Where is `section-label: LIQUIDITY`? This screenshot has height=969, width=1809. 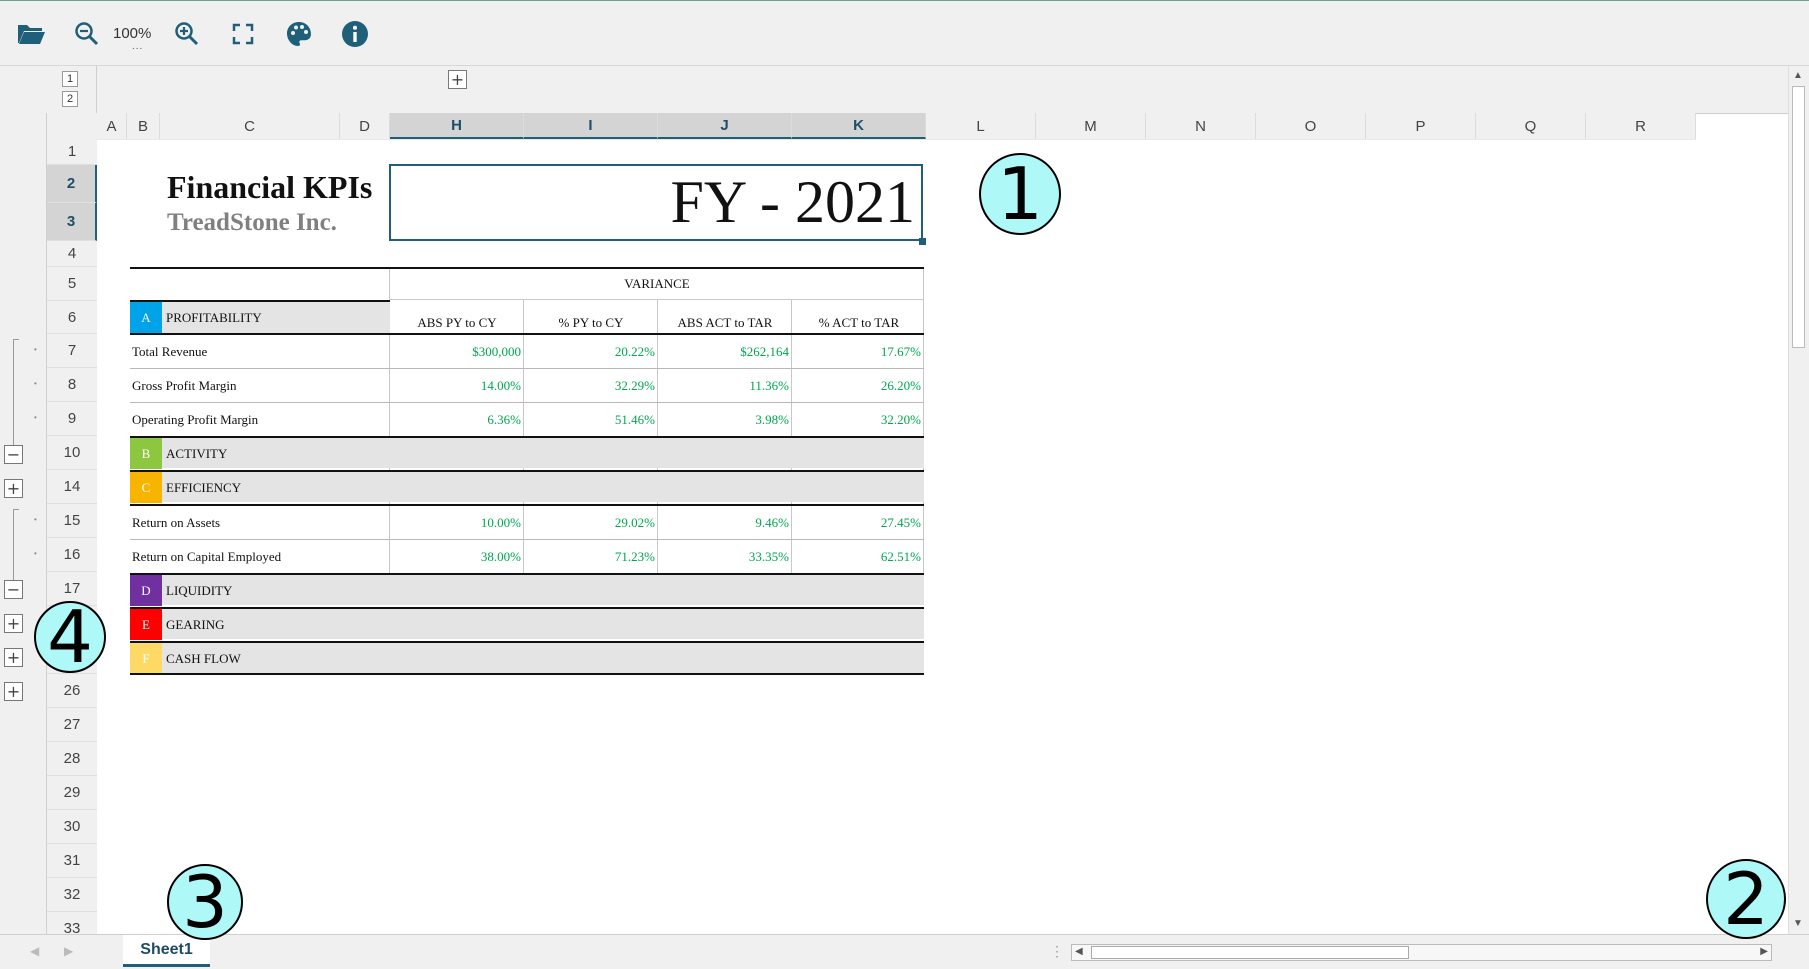
section-label: LIQUIDITY is located at coordinates (199, 590).